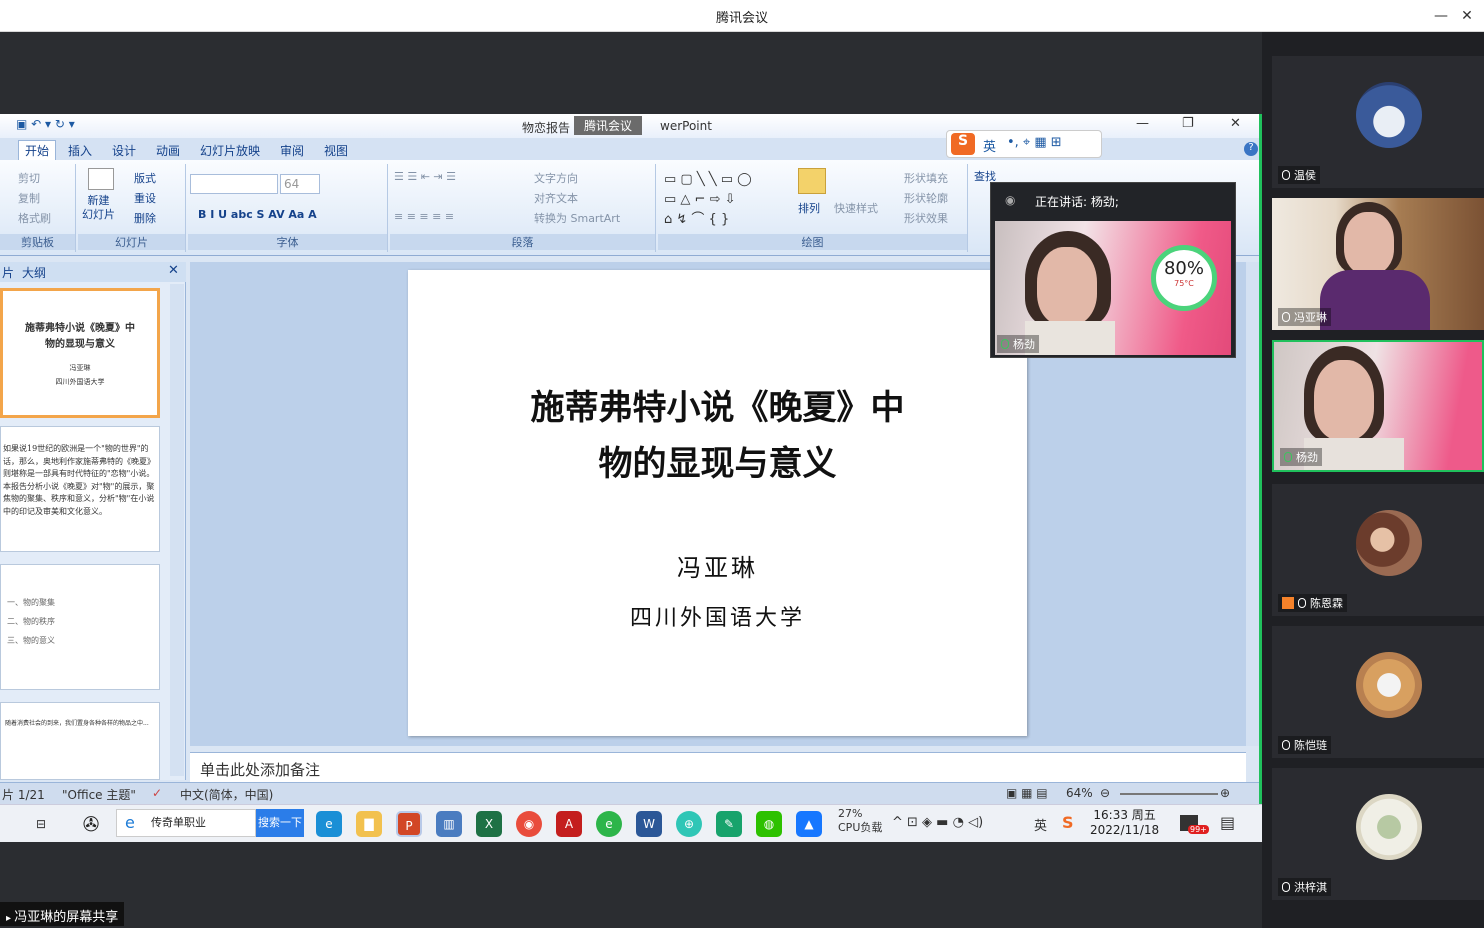 The height and width of the screenshot is (928, 1484). What do you see at coordinates (1142, 123) in the screenshot?
I see `ppt-minimize-button: —` at bounding box center [1142, 123].